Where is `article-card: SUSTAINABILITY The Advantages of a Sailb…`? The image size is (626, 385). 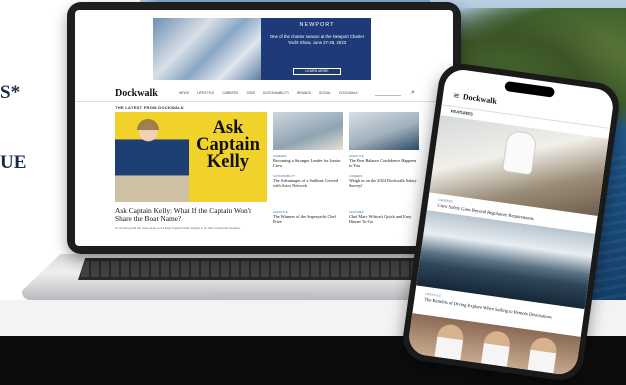 article-card: SUSTAINABILITY The Advantages of a Sailb… is located at coordinates (308, 179).